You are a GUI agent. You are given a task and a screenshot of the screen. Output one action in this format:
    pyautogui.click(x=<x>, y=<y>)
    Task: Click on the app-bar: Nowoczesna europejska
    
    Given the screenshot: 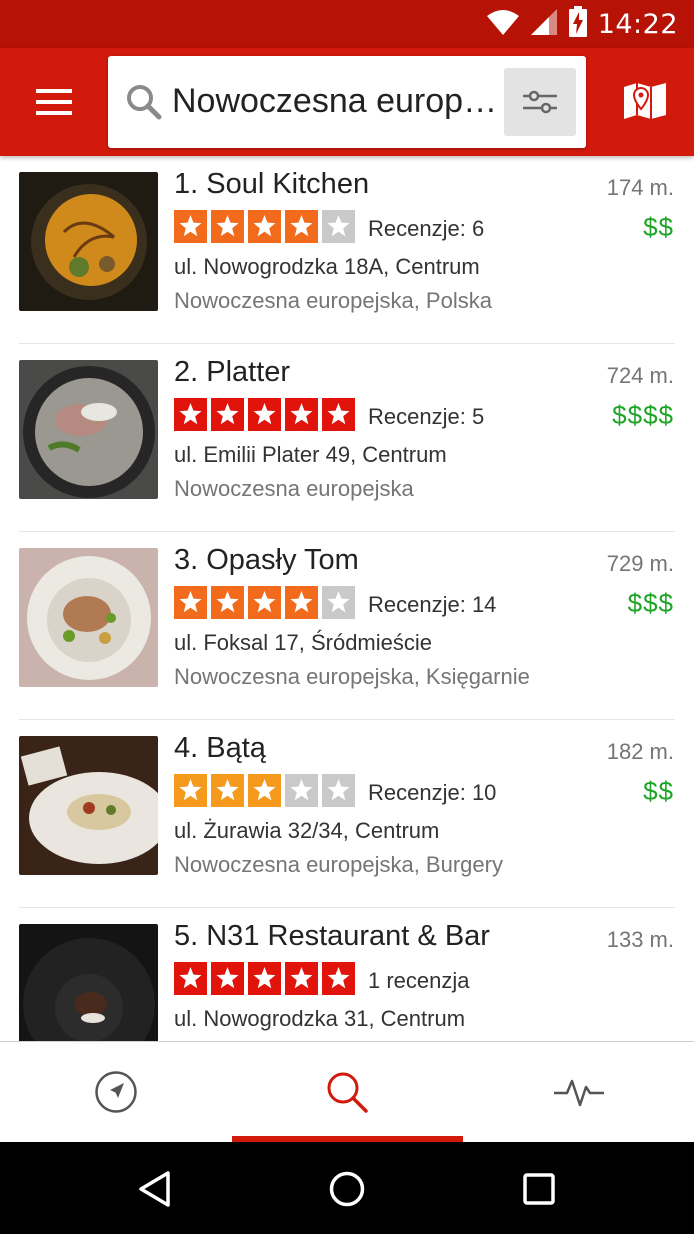 What is the action you would take?
    pyautogui.click(x=347, y=102)
    